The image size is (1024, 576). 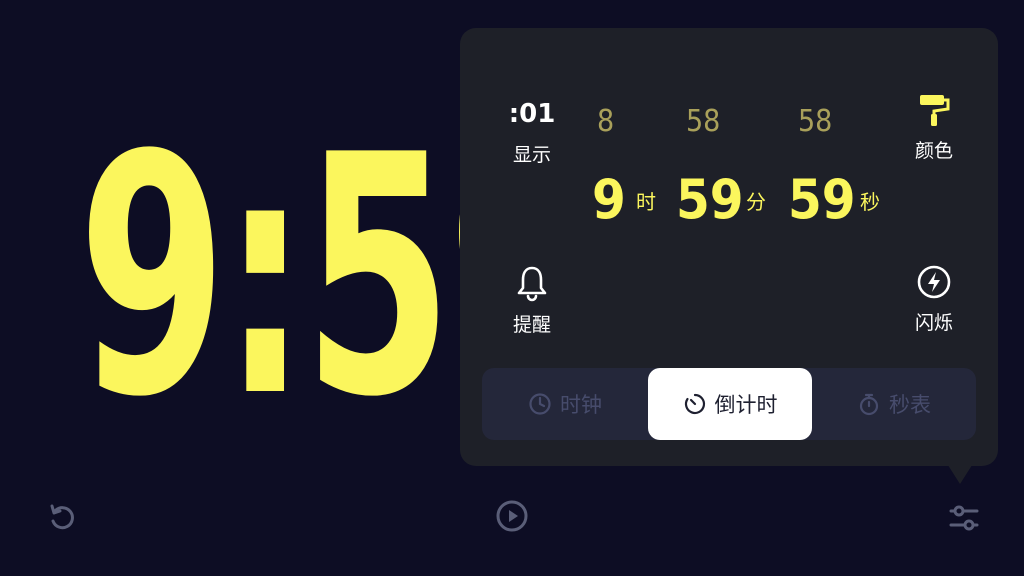 What do you see at coordinates (703, 121) in the screenshot?
I see `picker-prev-minutes: 58` at bounding box center [703, 121].